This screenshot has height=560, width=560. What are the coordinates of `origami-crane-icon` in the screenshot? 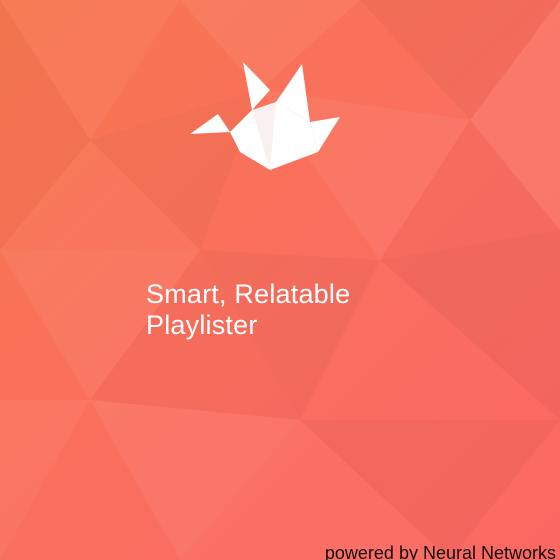 It's located at (265, 116).